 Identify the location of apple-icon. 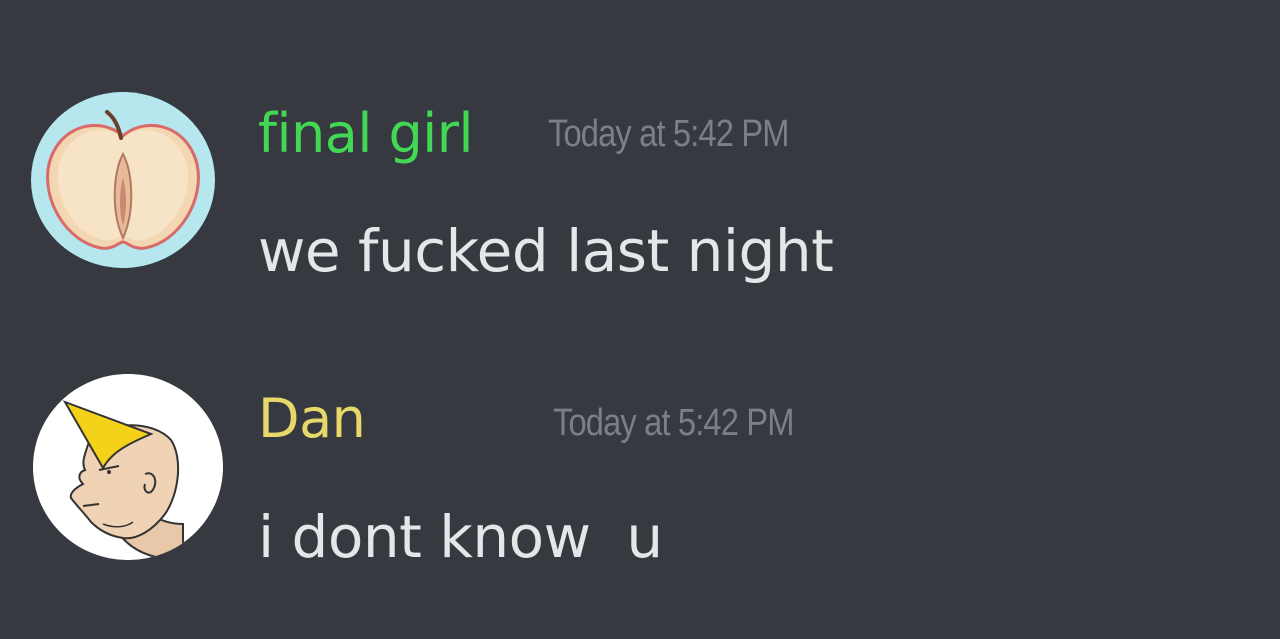
(123, 180).